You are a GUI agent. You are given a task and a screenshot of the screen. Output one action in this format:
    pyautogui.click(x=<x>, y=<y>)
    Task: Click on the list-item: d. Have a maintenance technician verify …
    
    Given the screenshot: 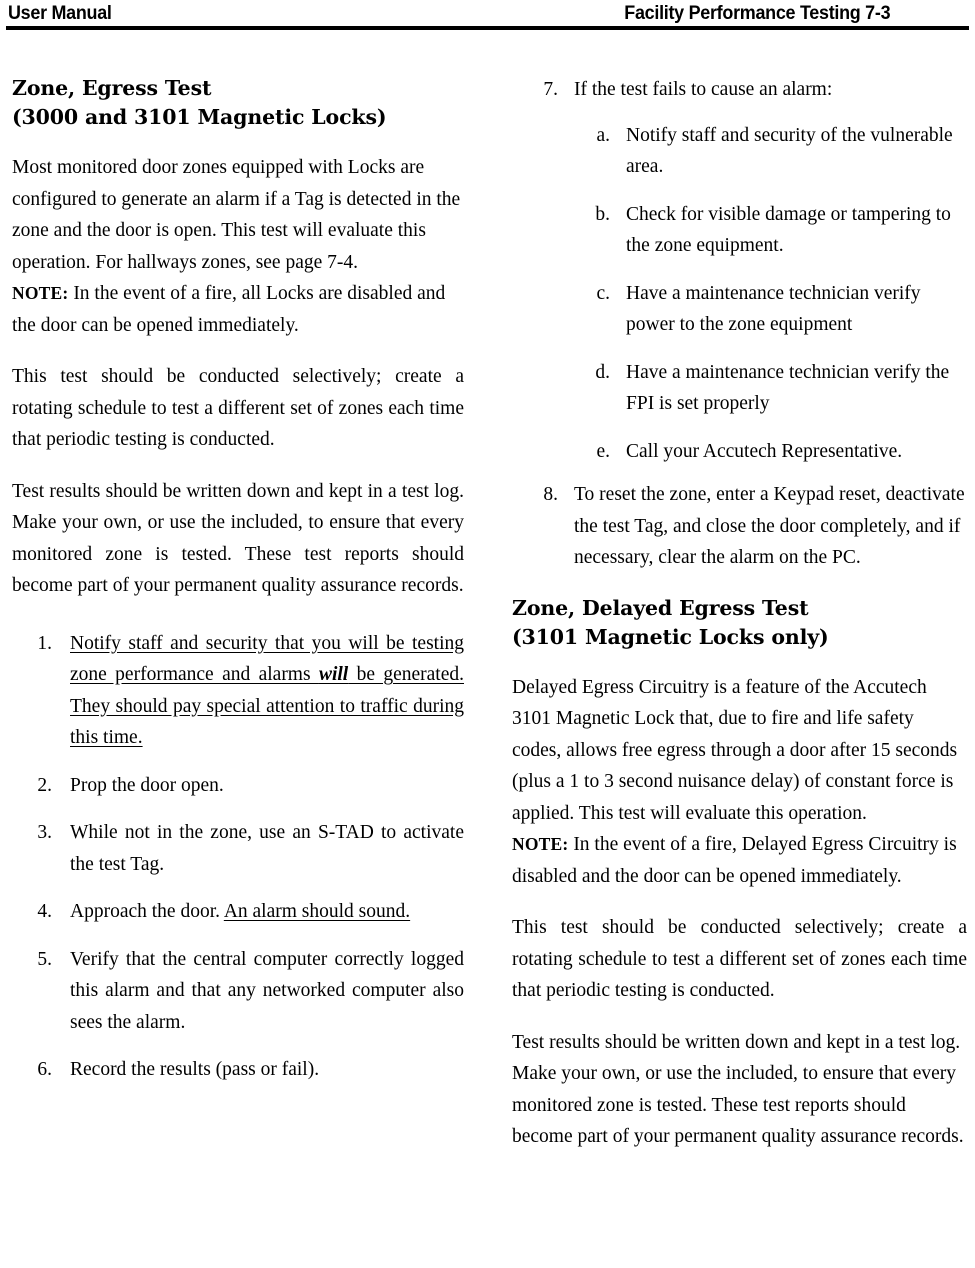 What is the action you would take?
    pyautogui.click(x=770, y=388)
    